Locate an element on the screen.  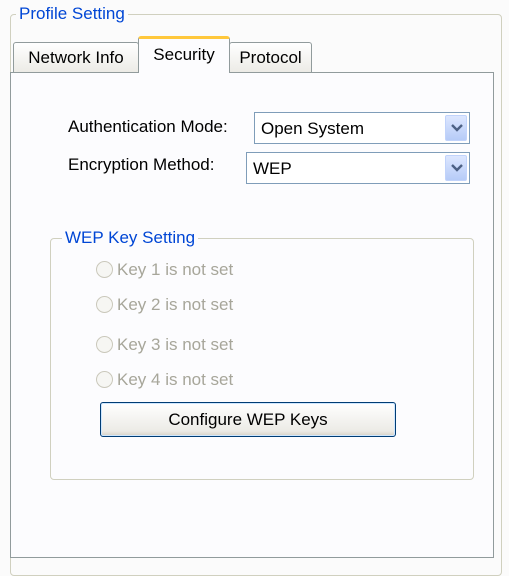
authentication-mode-value: Open System is located at coordinates (312, 128).